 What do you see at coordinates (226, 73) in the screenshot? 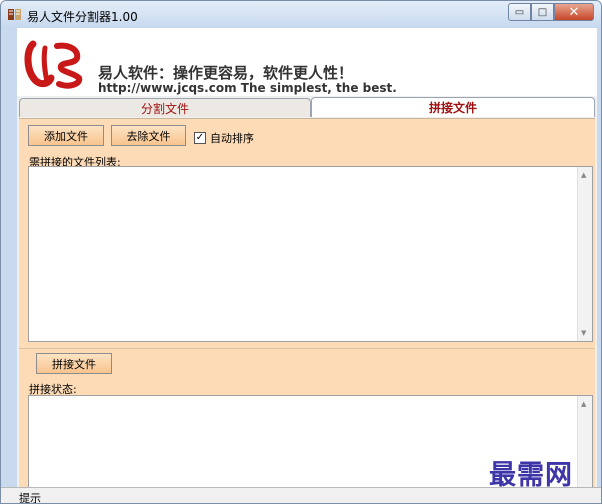
I see `banner-slogan: 易人软件：操作更容易，软件更人性！` at bounding box center [226, 73].